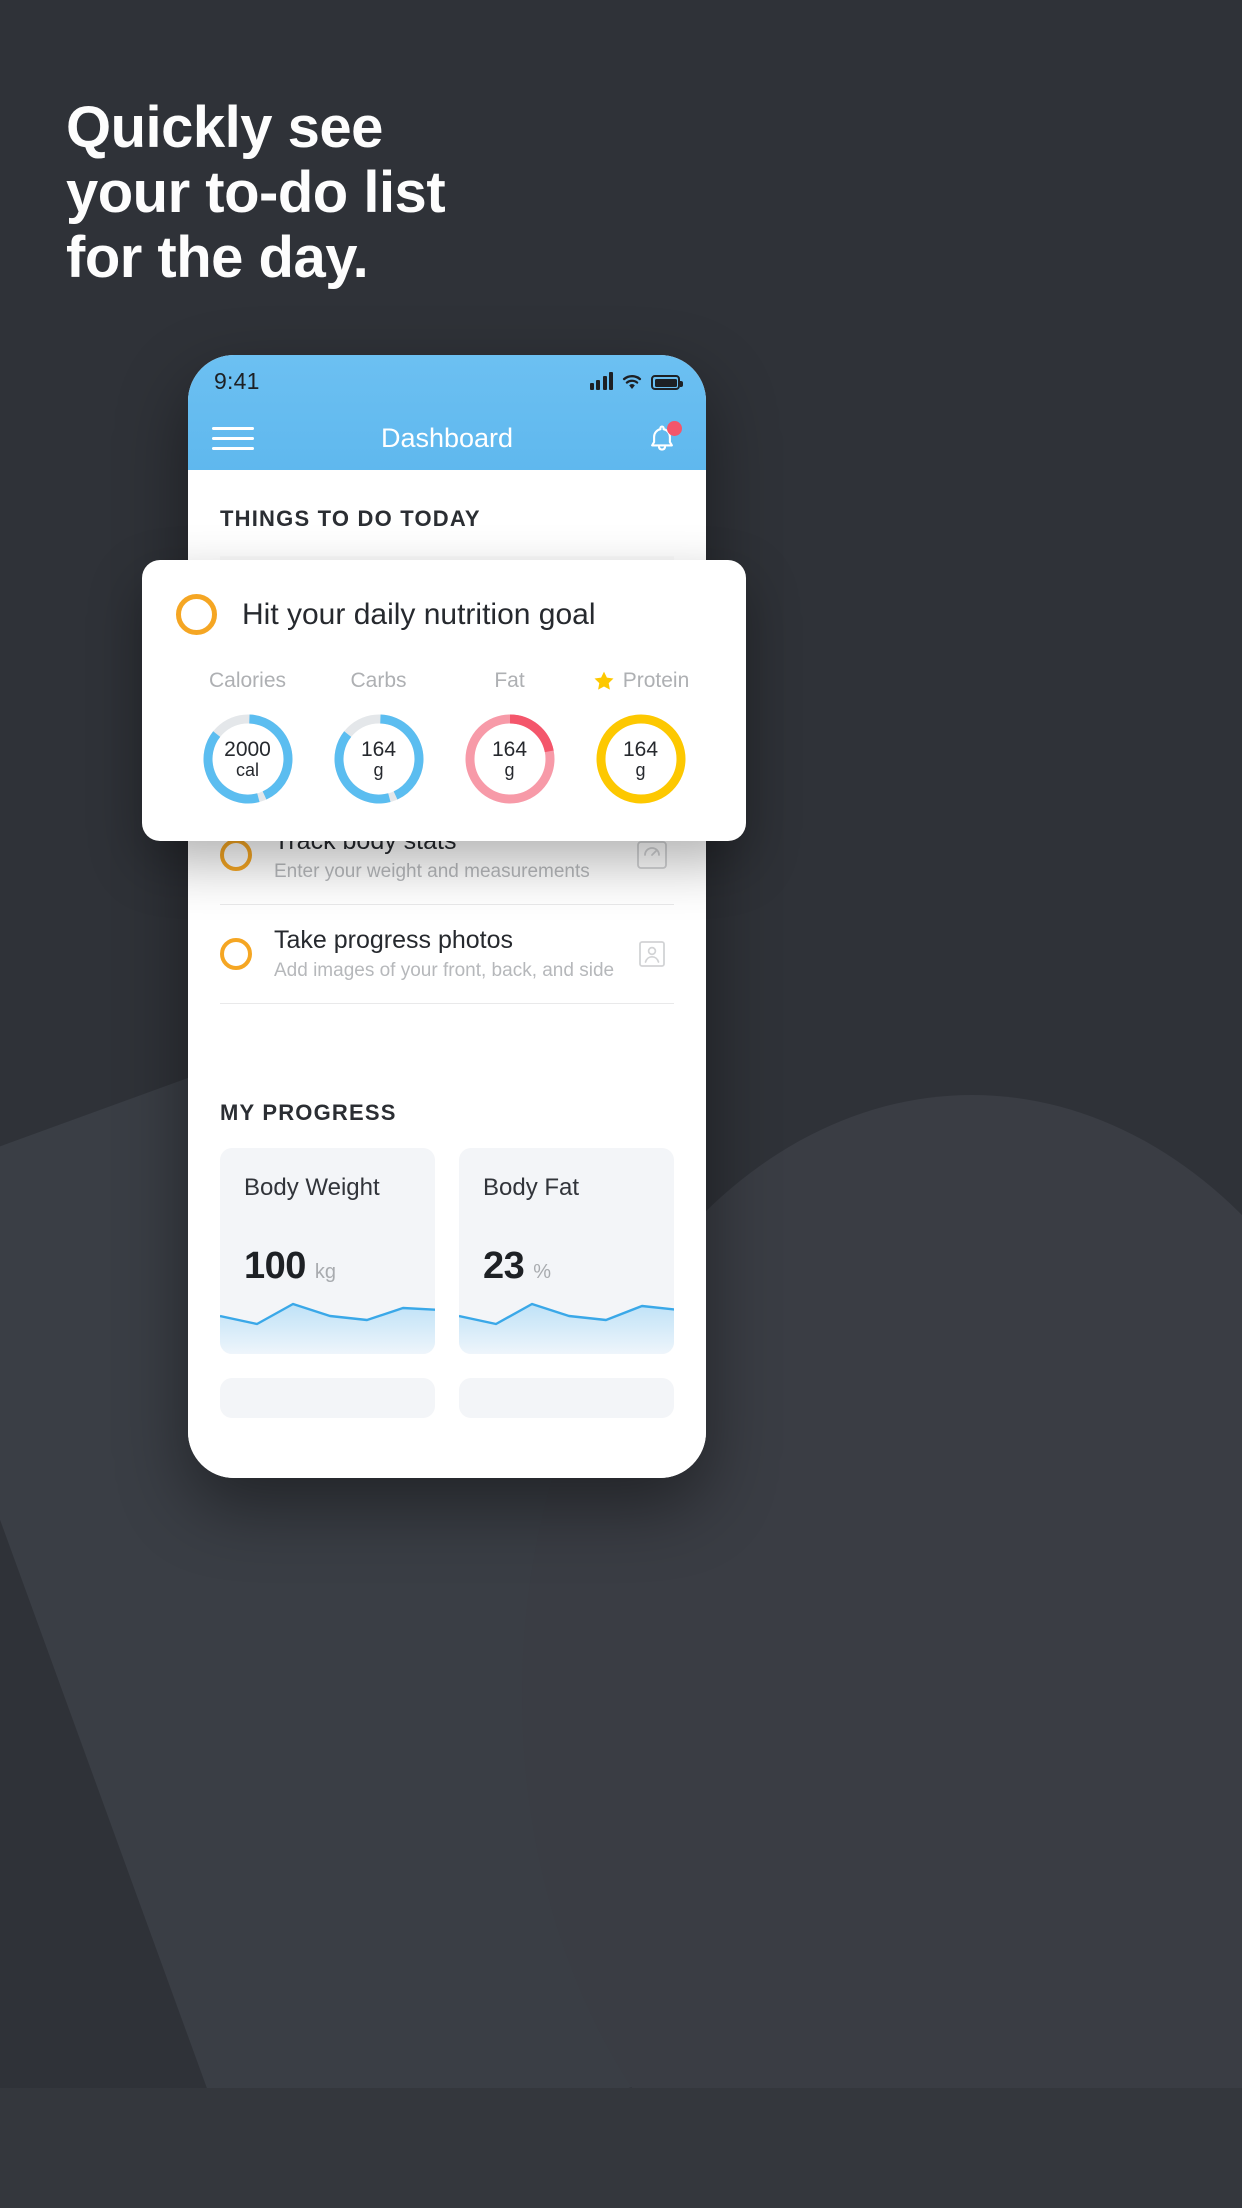 This screenshot has width=1242, height=2208. I want to click on nutrition-card-header: Hit your daily nutrition goal, so click(444, 614).